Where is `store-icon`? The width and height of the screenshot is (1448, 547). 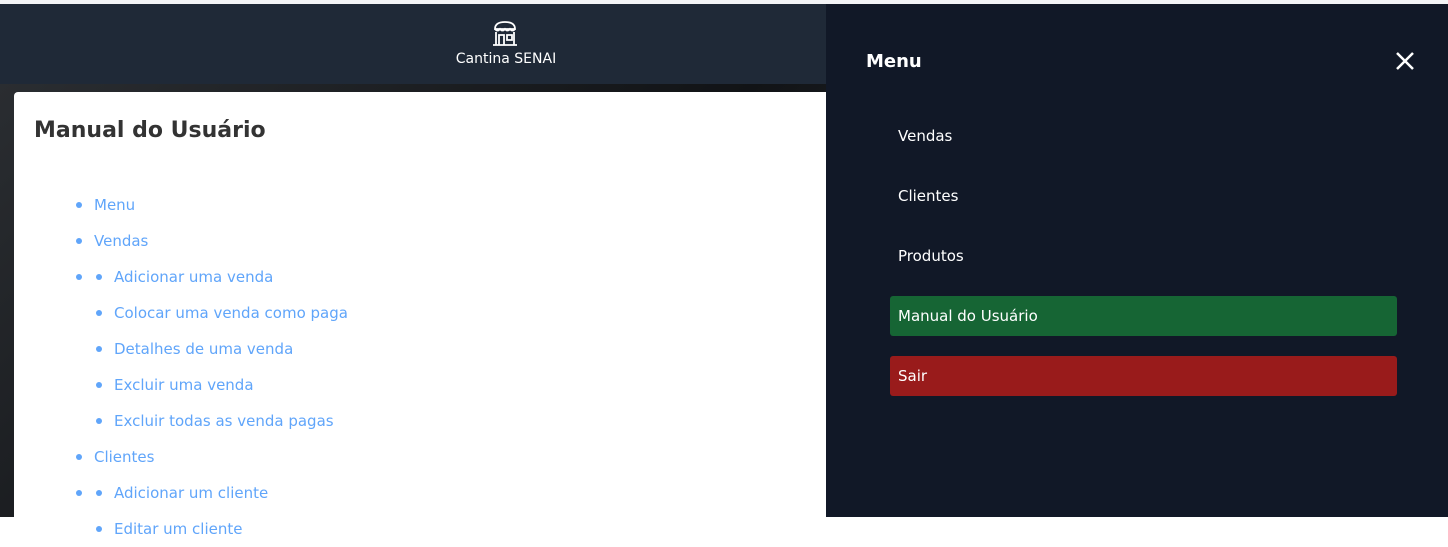
store-icon is located at coordinates (505, 33).